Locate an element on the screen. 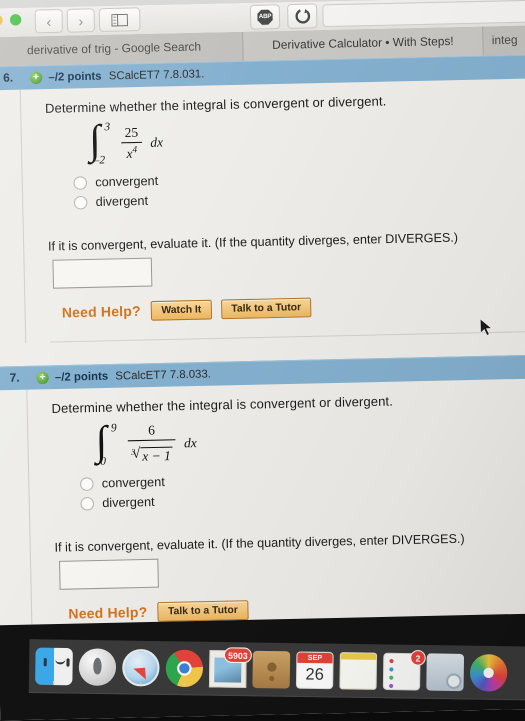 Image resolution: width=525 pixels, height=721 pixels. sidebar-toggle-icon is located at coordinates (119, 19).